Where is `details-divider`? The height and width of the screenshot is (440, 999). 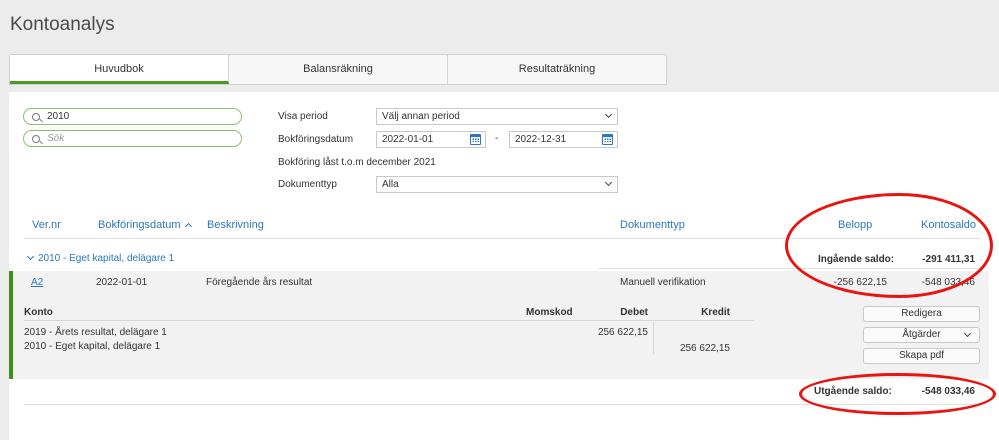
details-divider is located at coordinates (389, 320).